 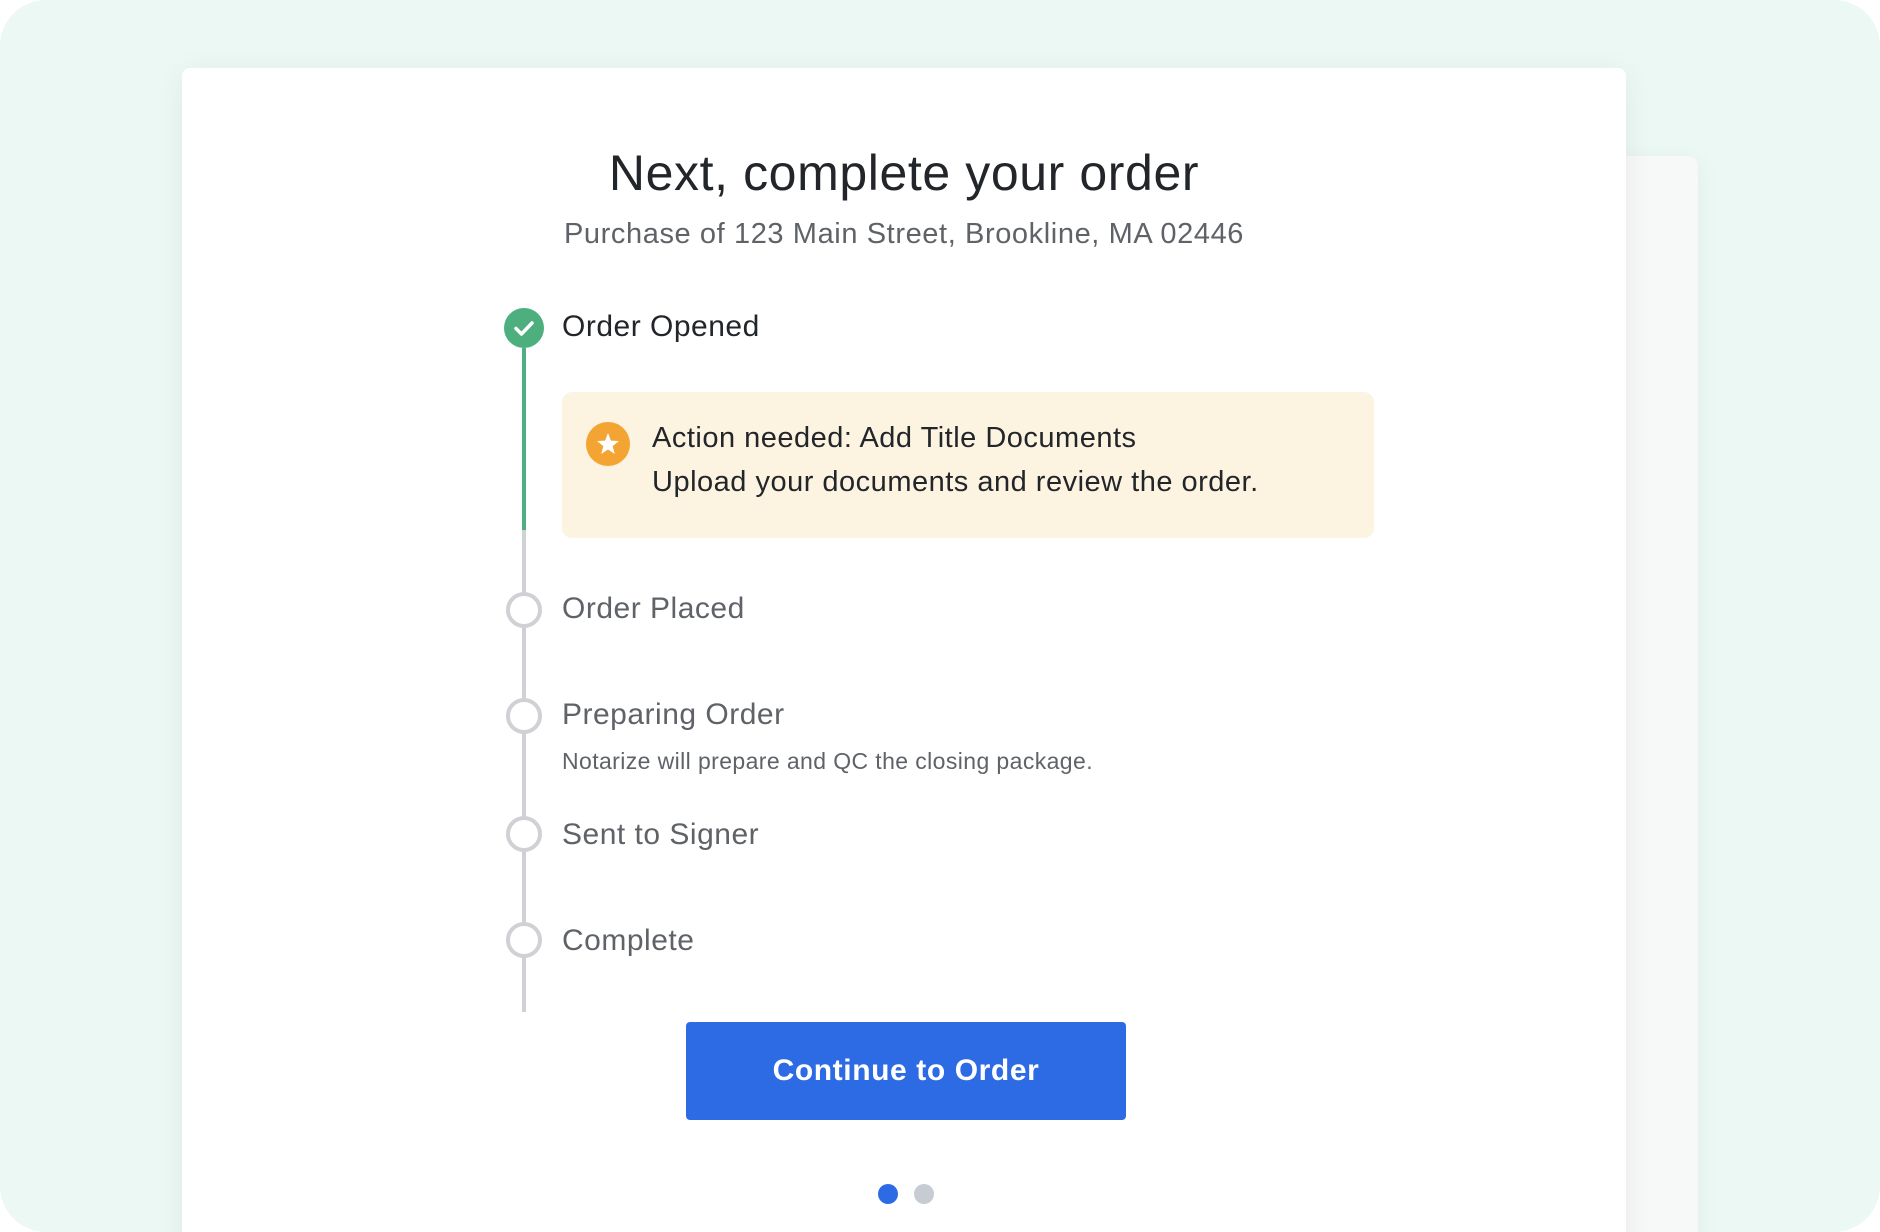 What do you see at coordinates (904, 173) in the screenshot?
I see `page-title: Next, complete your order` at bounding box center [904, 173].